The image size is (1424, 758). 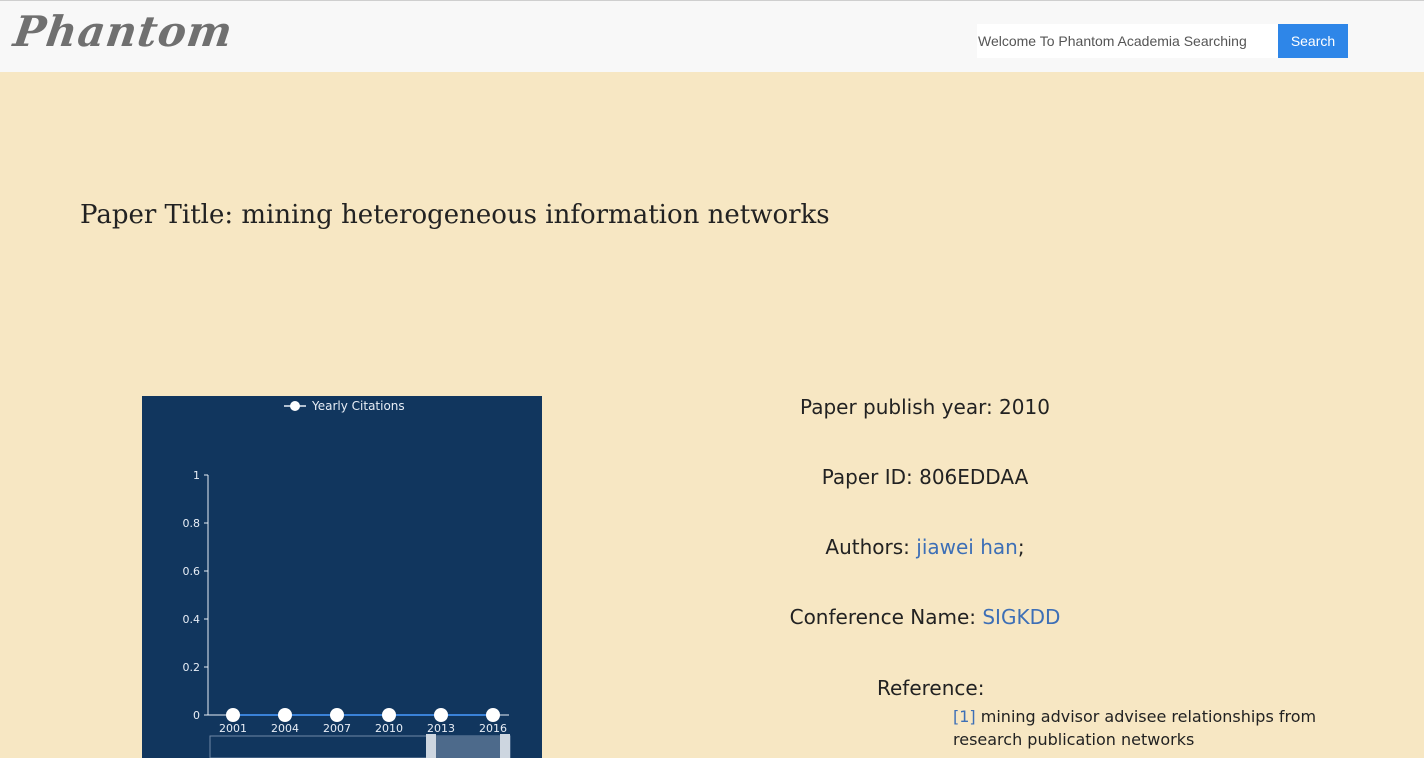 What do you see at coordinates (493, 728) in the screenshot?
I see `x-tick-label: 2016` at bounding box center [493, 728].